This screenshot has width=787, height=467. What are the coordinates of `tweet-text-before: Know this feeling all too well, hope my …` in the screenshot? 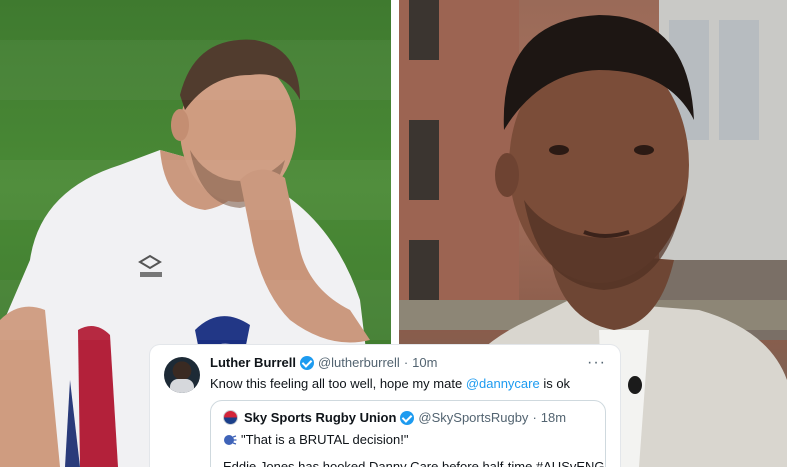 It's located at (338, 383).